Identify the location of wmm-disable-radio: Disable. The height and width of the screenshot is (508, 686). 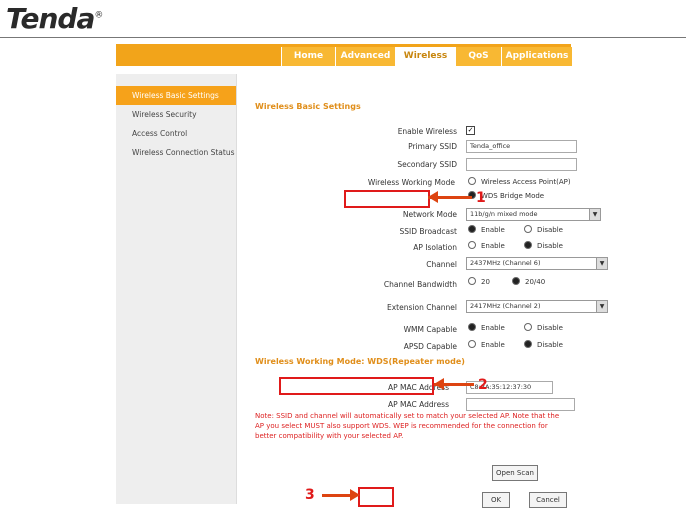
(543, 327).